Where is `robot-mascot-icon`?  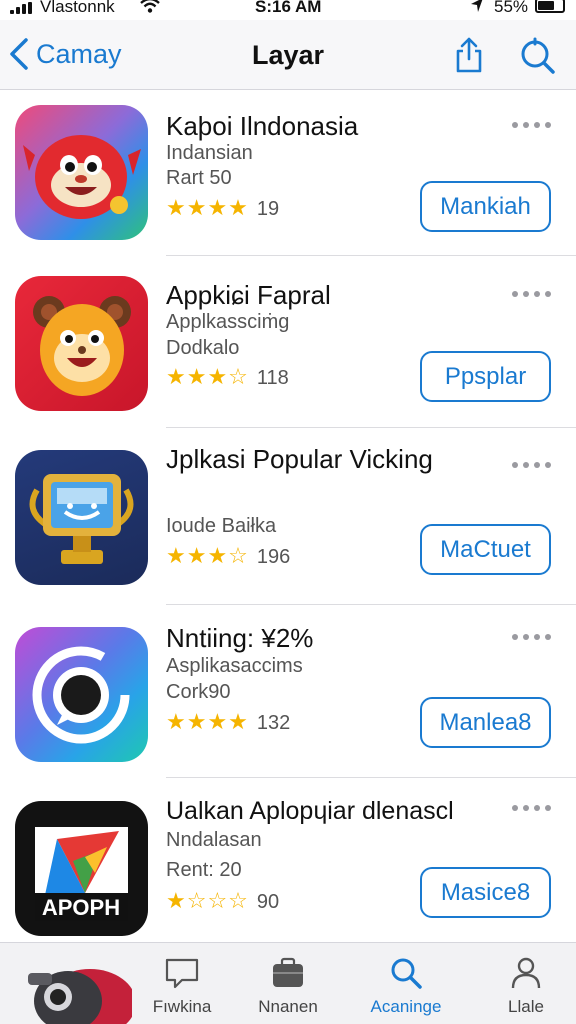
robot-mascot-icon is located at coordinates (80, 996).